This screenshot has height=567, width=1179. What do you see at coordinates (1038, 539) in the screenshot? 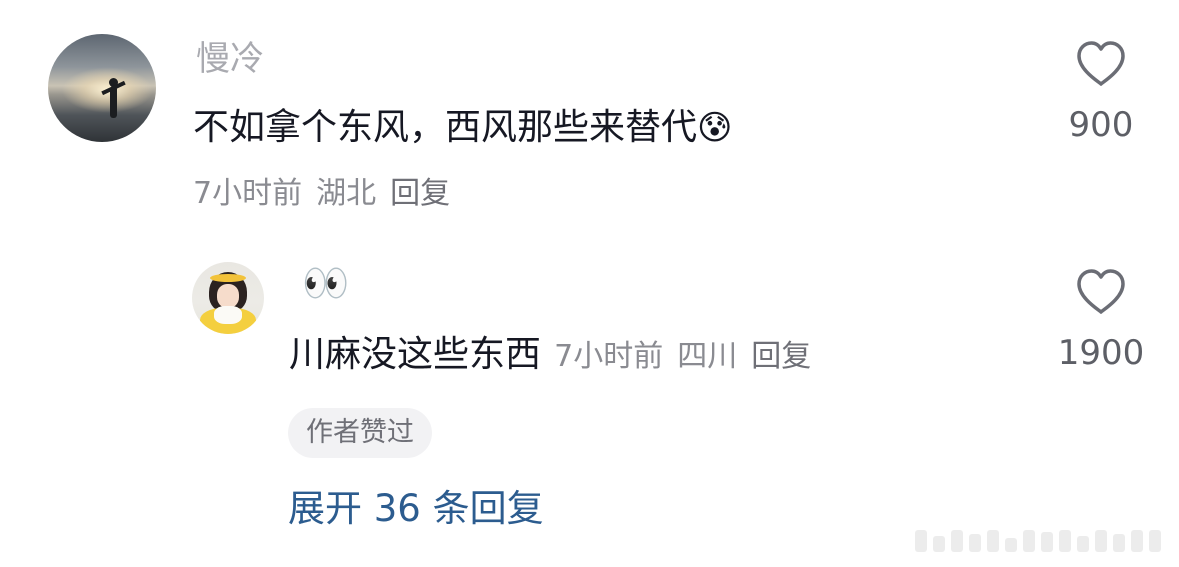
I see `watermark` at bounding box center [1038, 539].